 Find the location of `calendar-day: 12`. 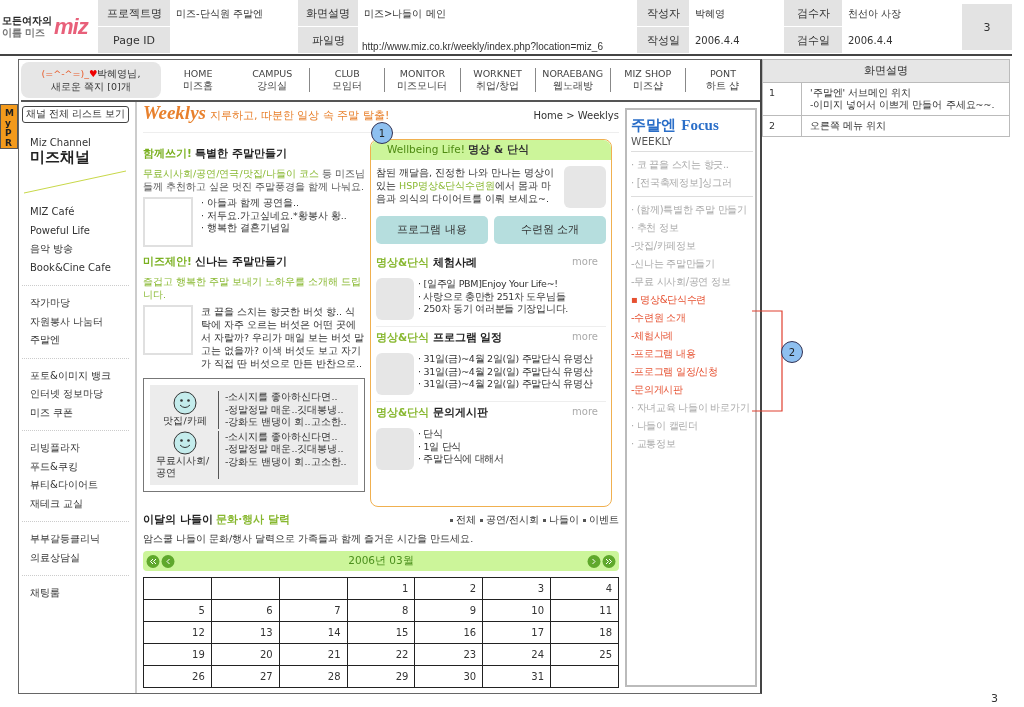

calendar-day: 12 is located at coordinates (198, 632).